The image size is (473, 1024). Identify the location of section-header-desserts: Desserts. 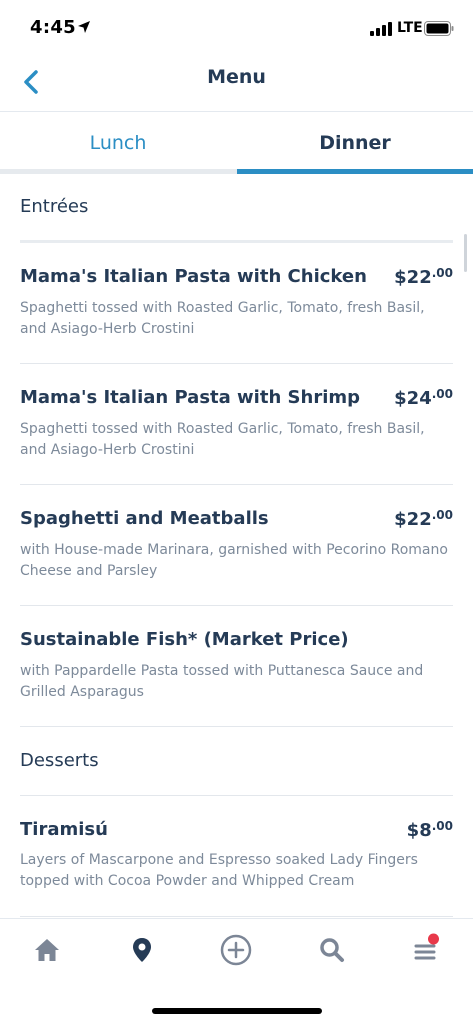
(59, 760).